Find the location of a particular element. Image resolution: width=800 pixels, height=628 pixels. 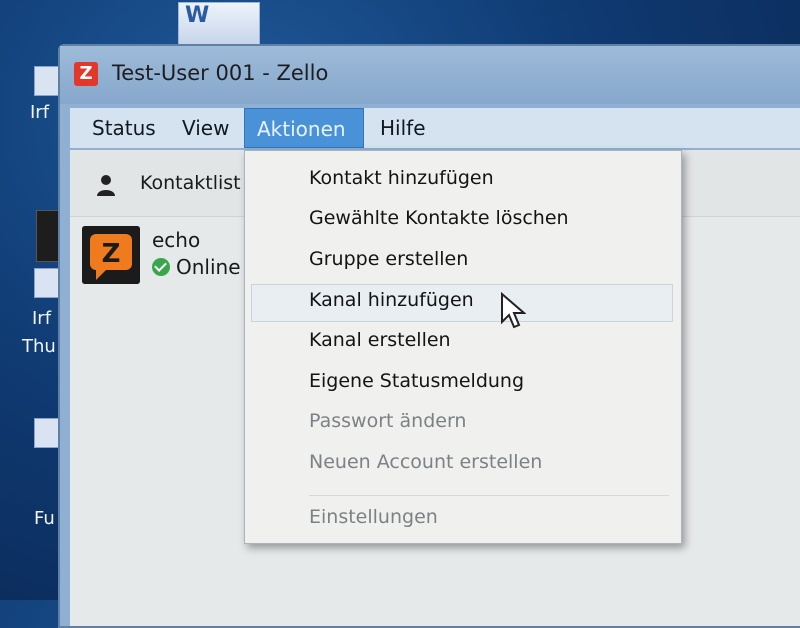

desktop-icon-label: Fu is located at coordinates (44, 518).